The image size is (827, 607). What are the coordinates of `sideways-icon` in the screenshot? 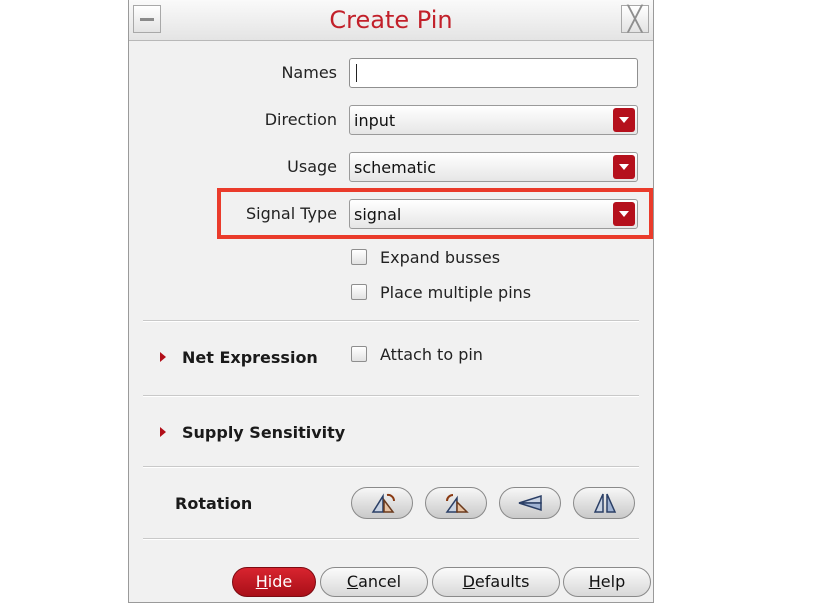 It's located at (530, 503).